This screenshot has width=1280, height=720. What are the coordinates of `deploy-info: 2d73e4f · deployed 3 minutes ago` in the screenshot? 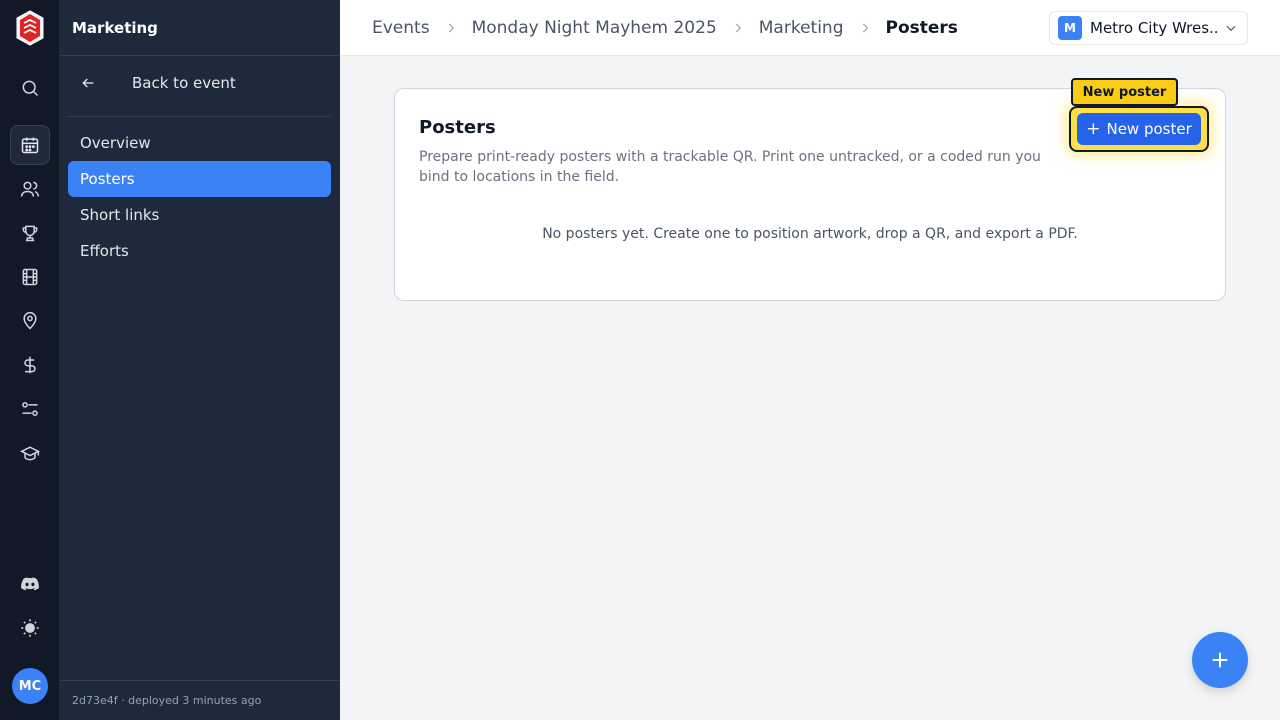 It's located at (200, 700).